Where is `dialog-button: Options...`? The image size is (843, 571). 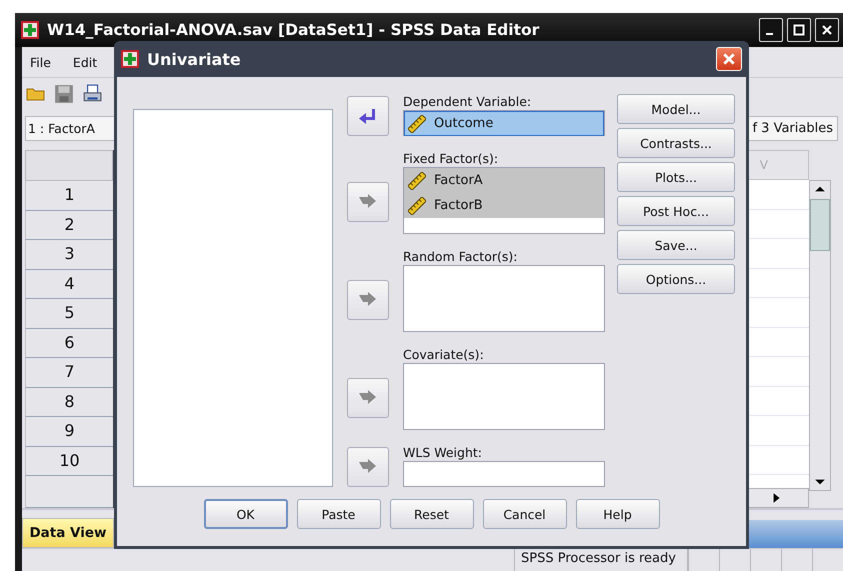 dialog-button: Options... is located at coordinates (676, 279).